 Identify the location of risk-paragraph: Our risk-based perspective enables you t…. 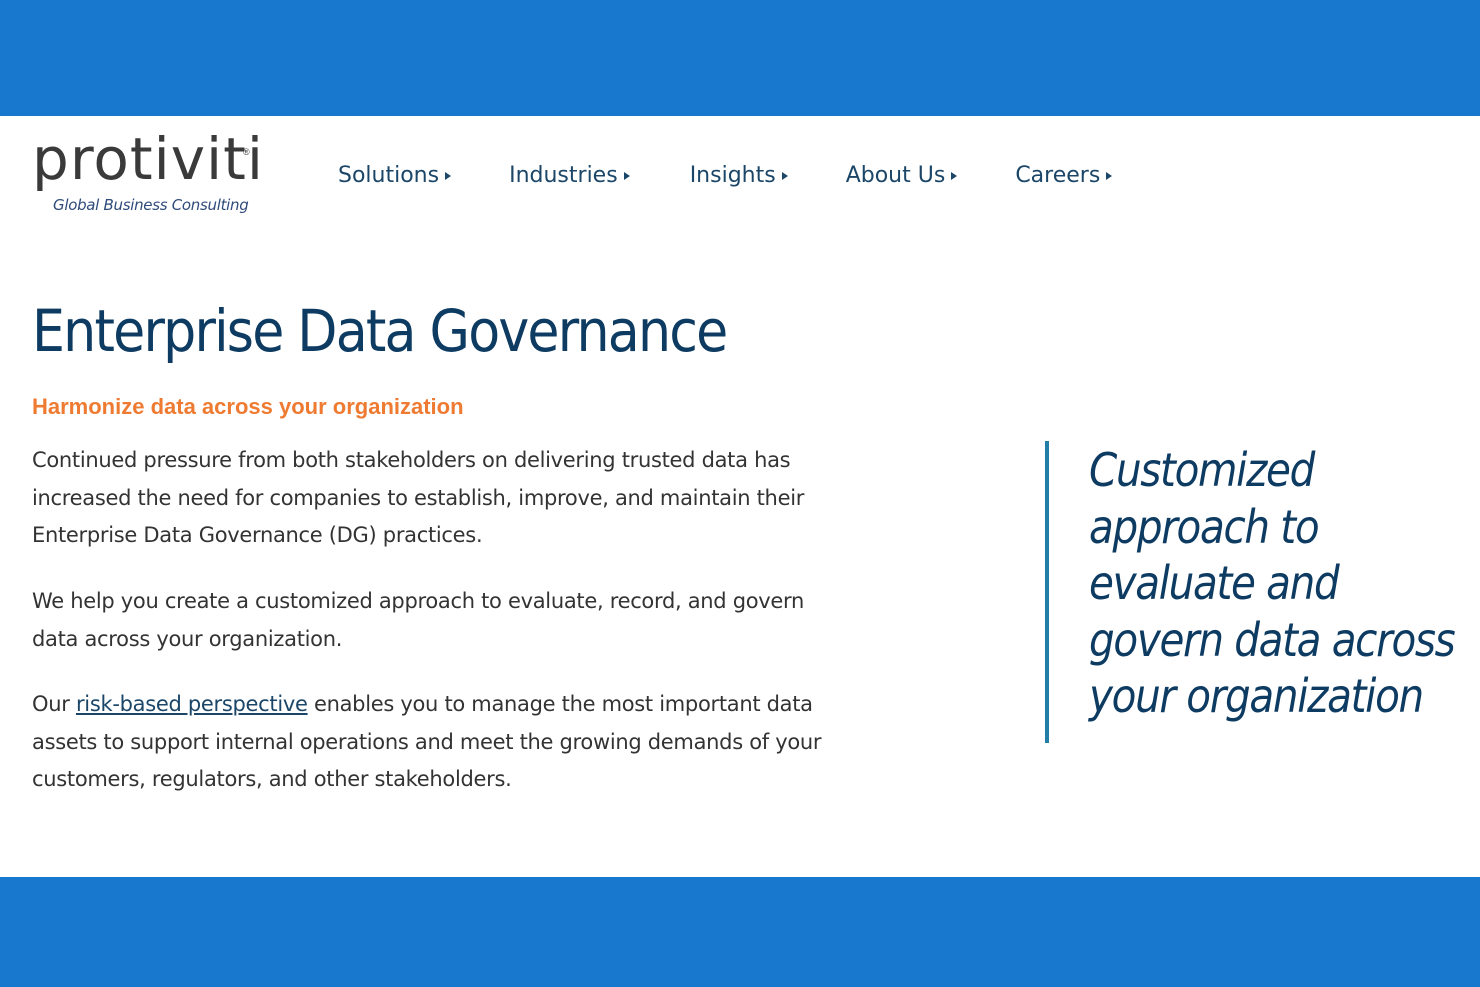
(432, 742).